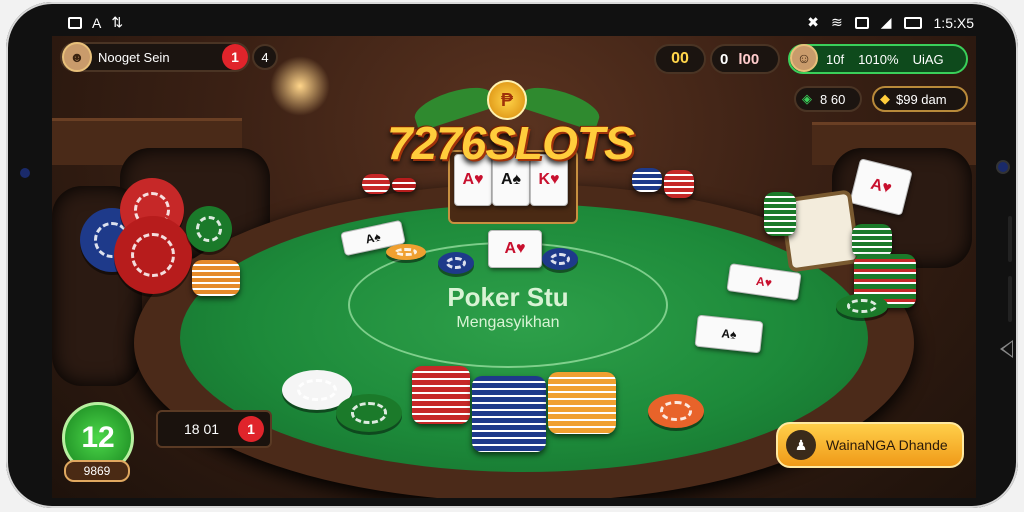  I want to click on coin-counter-a: 00, so click(680, 59).